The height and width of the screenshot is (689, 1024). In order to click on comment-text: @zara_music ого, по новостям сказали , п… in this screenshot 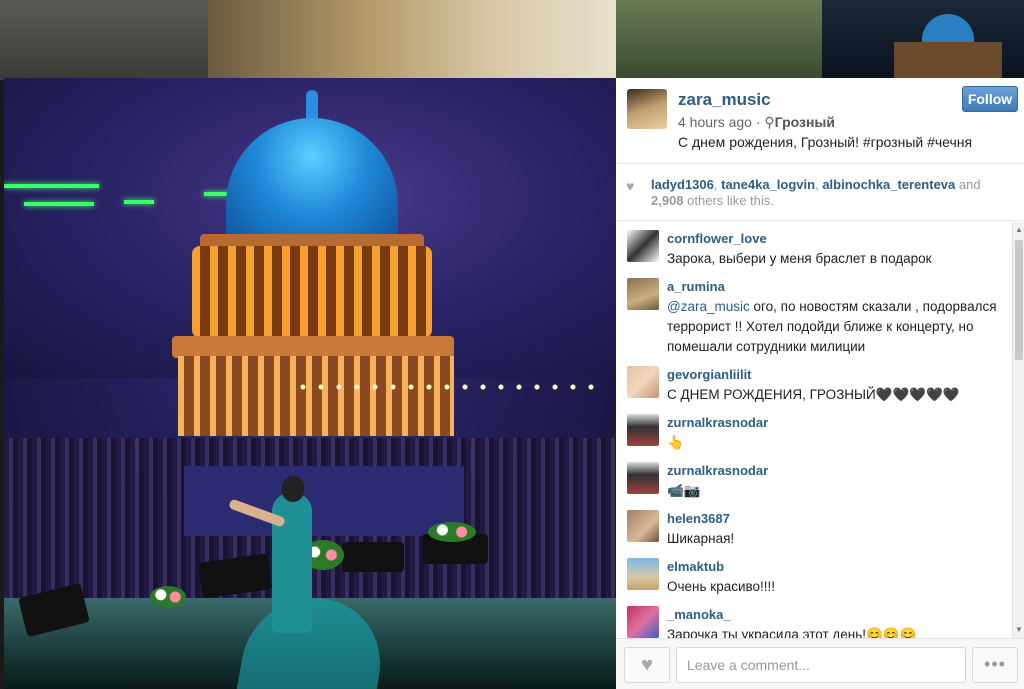, I will do `click(834, 327)`.